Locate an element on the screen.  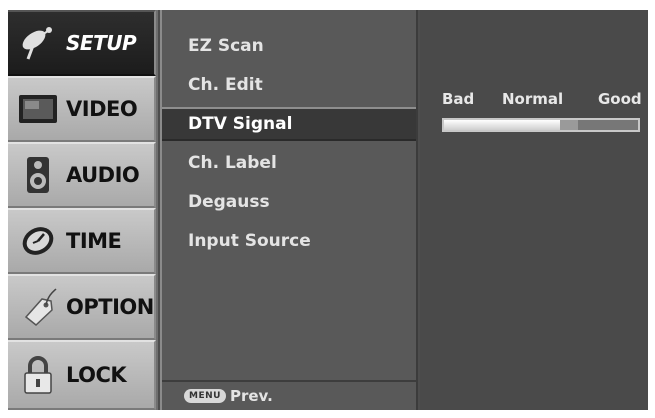
signal-label-bad: Bad is located at coordinates (458, 99).